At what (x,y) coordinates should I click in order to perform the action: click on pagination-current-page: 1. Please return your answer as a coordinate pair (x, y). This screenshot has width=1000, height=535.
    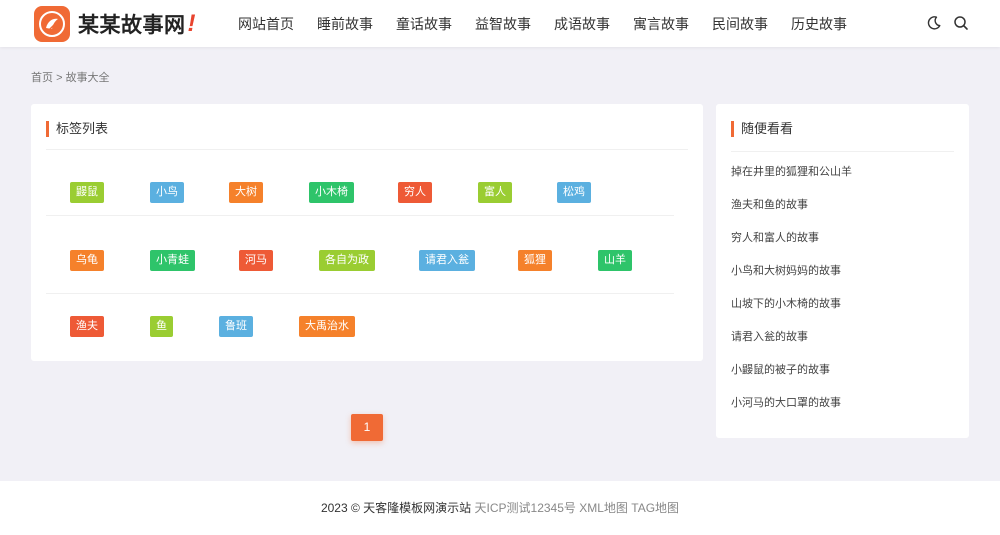
    Looking at the image, I should click on (367, 427).